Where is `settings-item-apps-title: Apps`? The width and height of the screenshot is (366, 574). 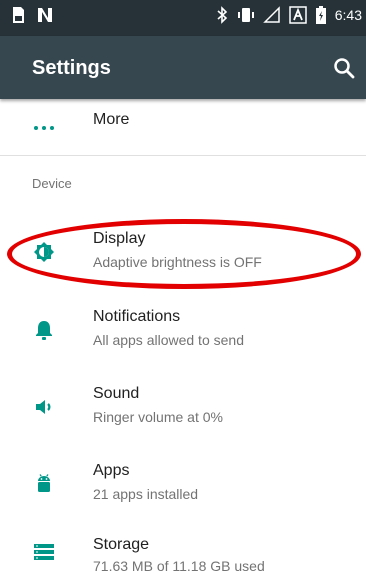
settings-item-apps-title: Apps is located at coordinates (111, 470).